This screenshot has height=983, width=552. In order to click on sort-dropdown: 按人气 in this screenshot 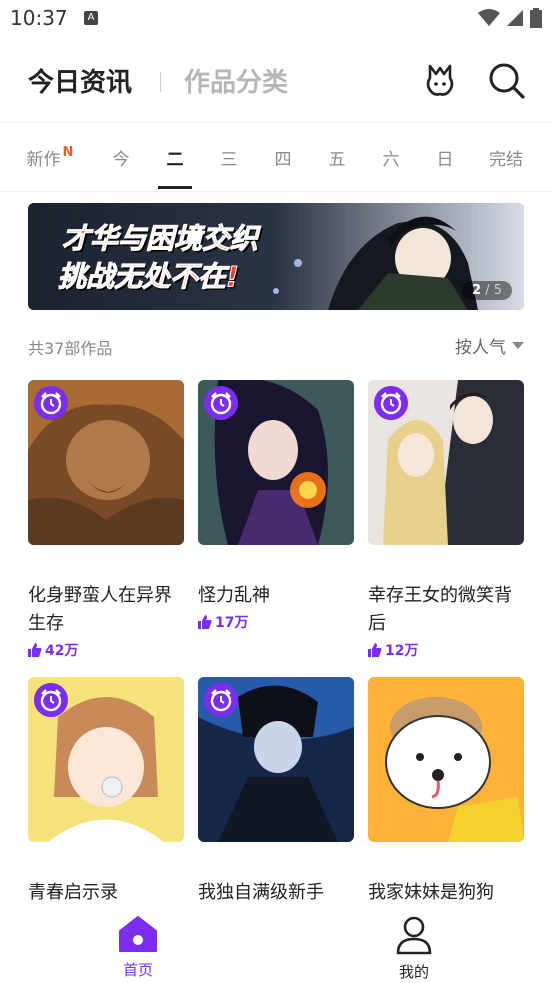, I will do `click(489, 345)`.